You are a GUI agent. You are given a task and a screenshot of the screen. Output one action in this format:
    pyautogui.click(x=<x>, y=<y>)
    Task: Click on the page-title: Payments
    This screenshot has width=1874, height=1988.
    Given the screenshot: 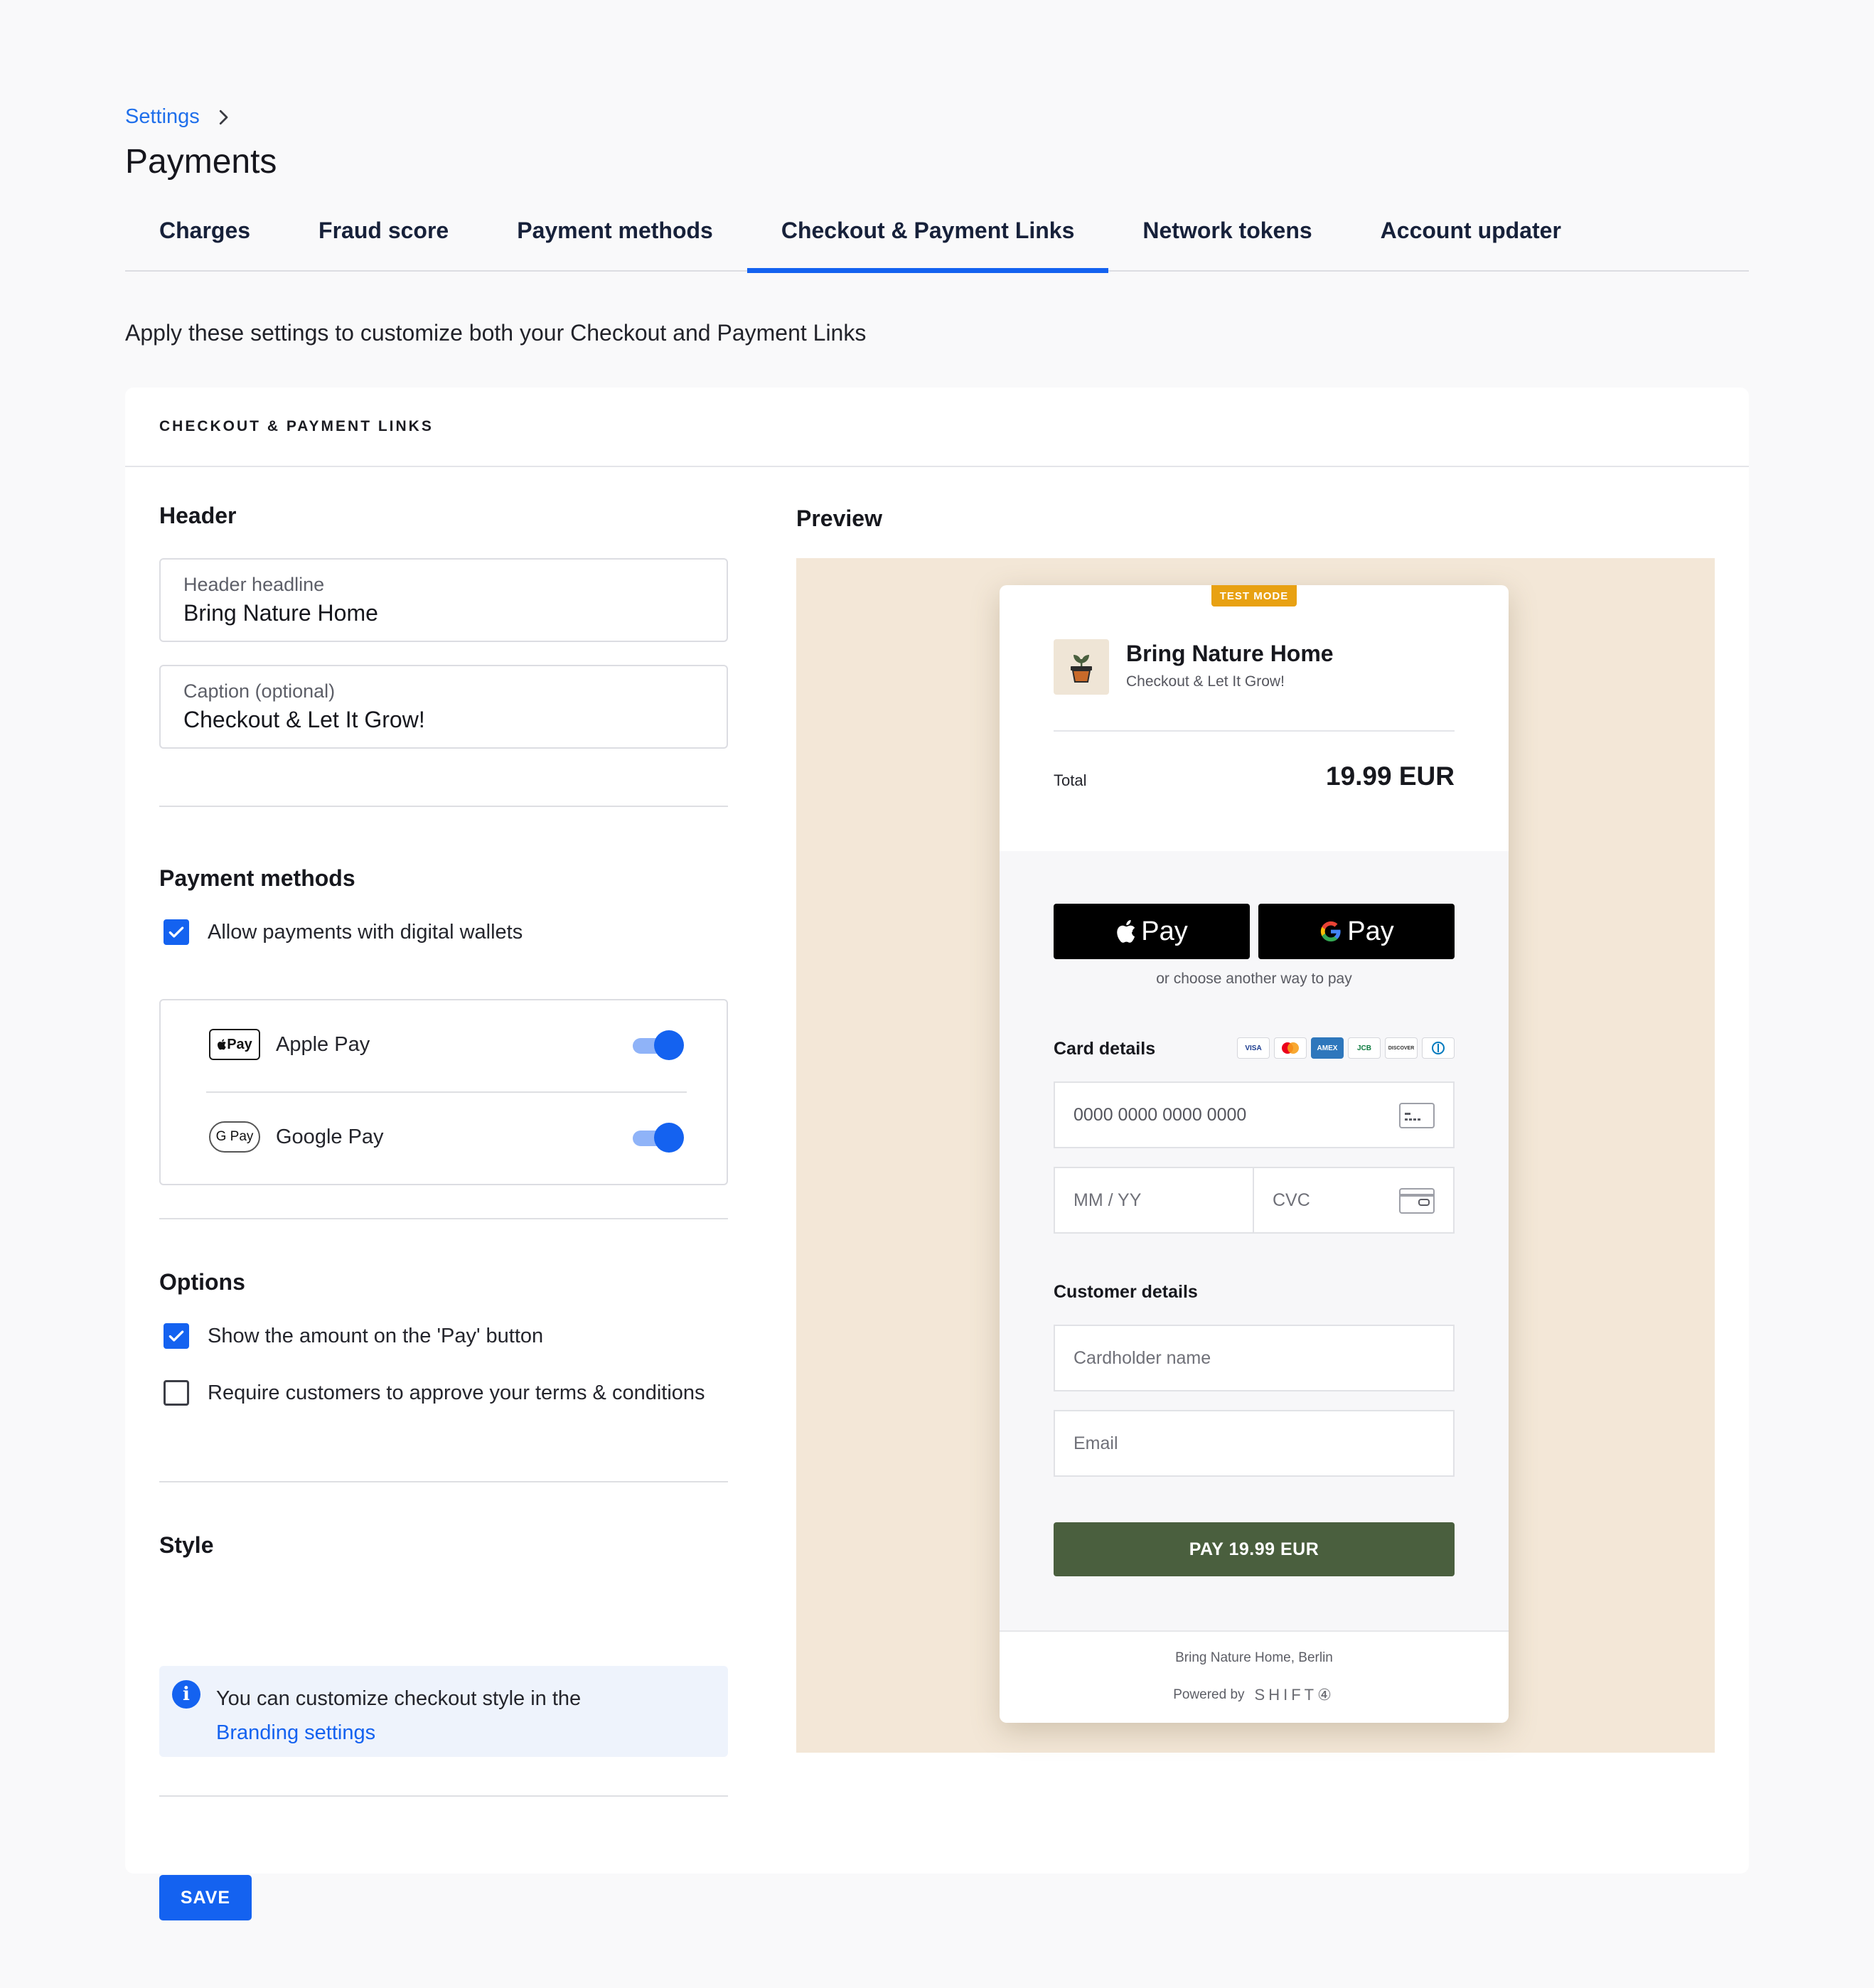 What is the action you would take?
    pyautogui.click(x=201, y=162)
    